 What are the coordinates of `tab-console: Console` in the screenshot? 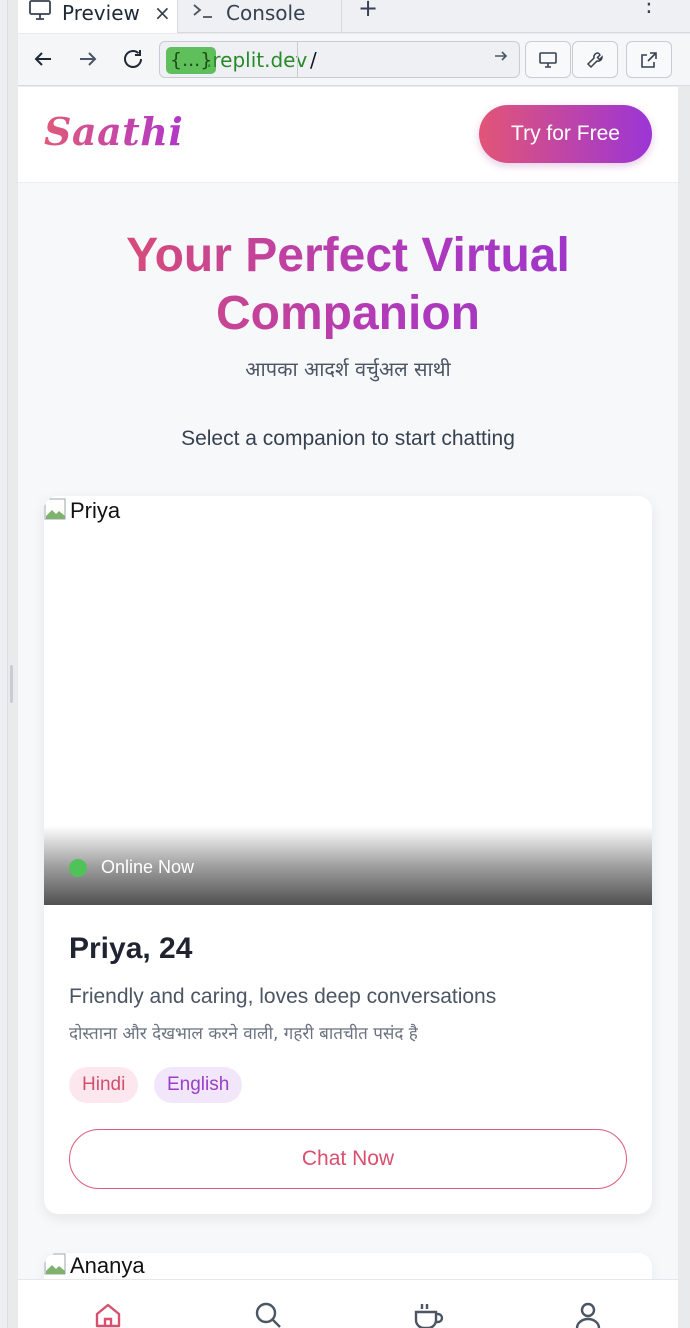 It's located at (260, 16).